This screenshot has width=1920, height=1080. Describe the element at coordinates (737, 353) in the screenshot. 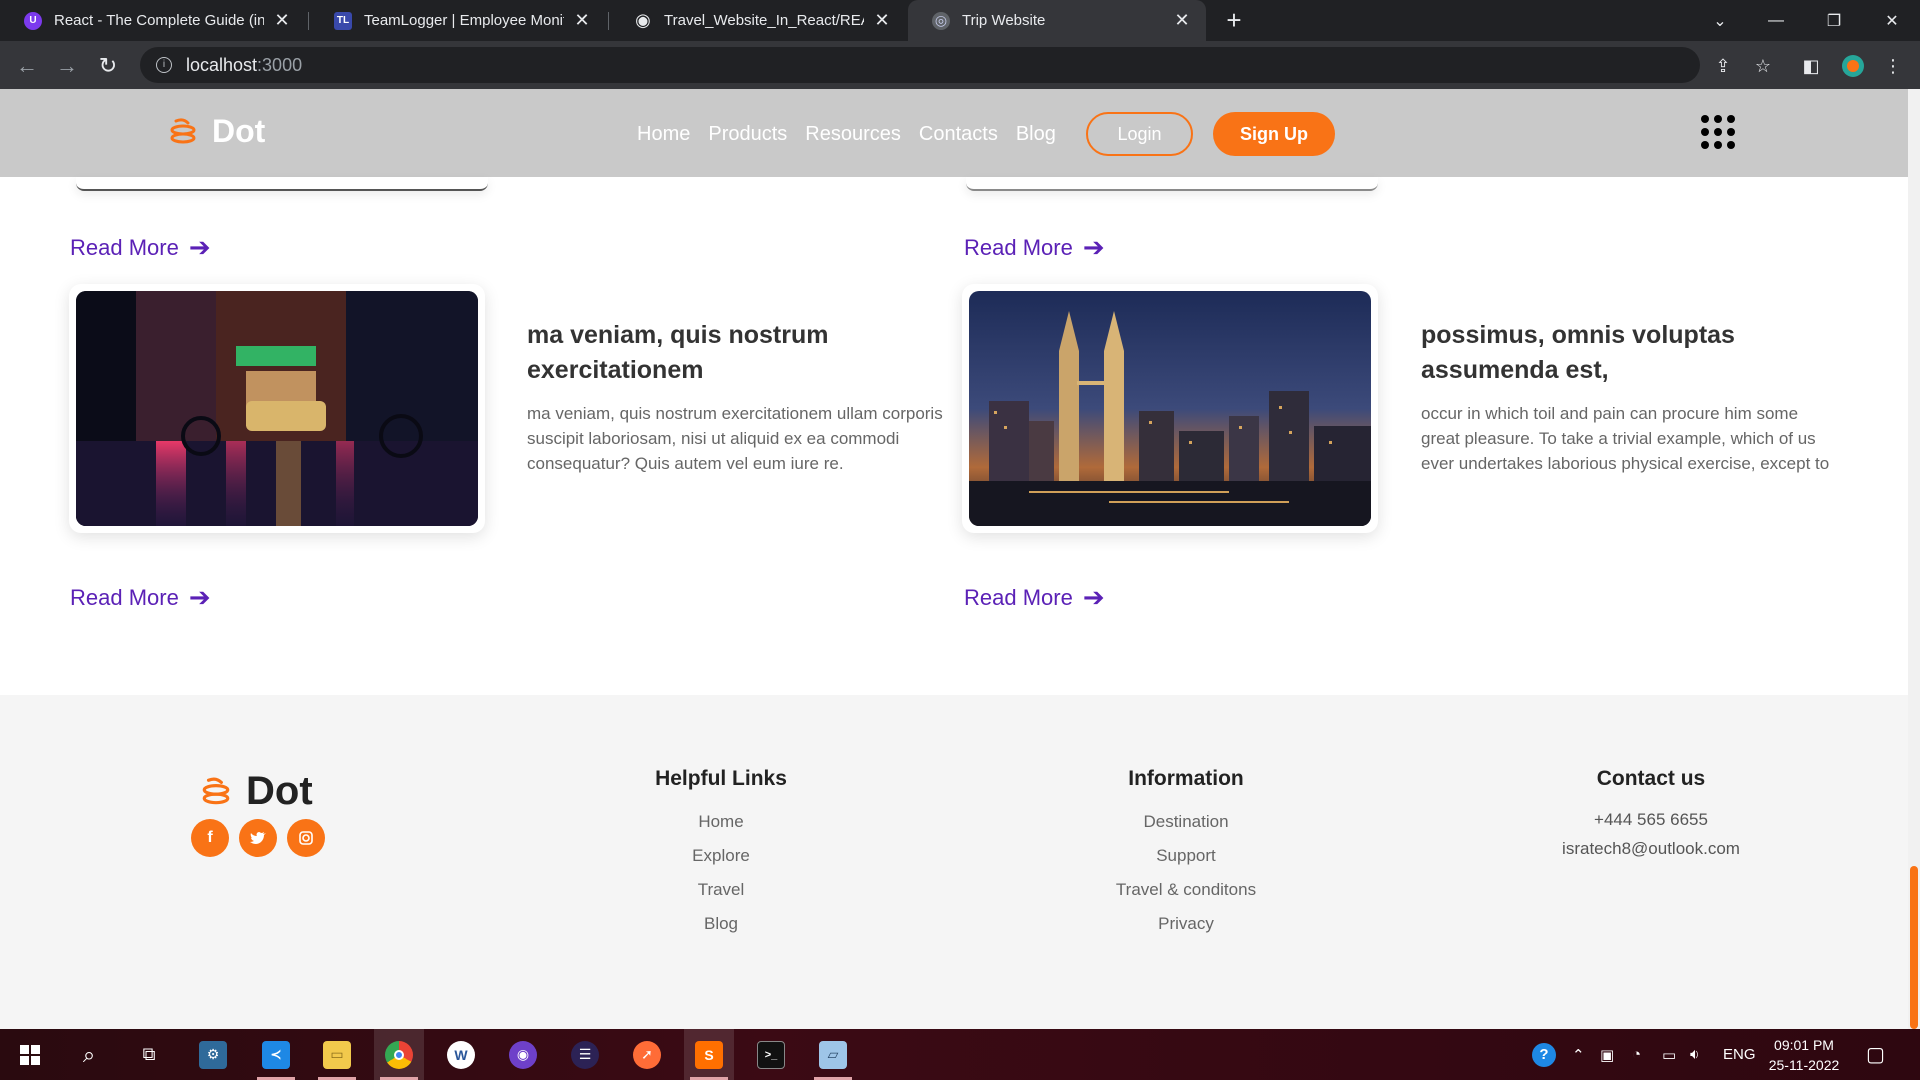

I see `post-title: ma veniam, quis nostrum exercitationem` at that location.